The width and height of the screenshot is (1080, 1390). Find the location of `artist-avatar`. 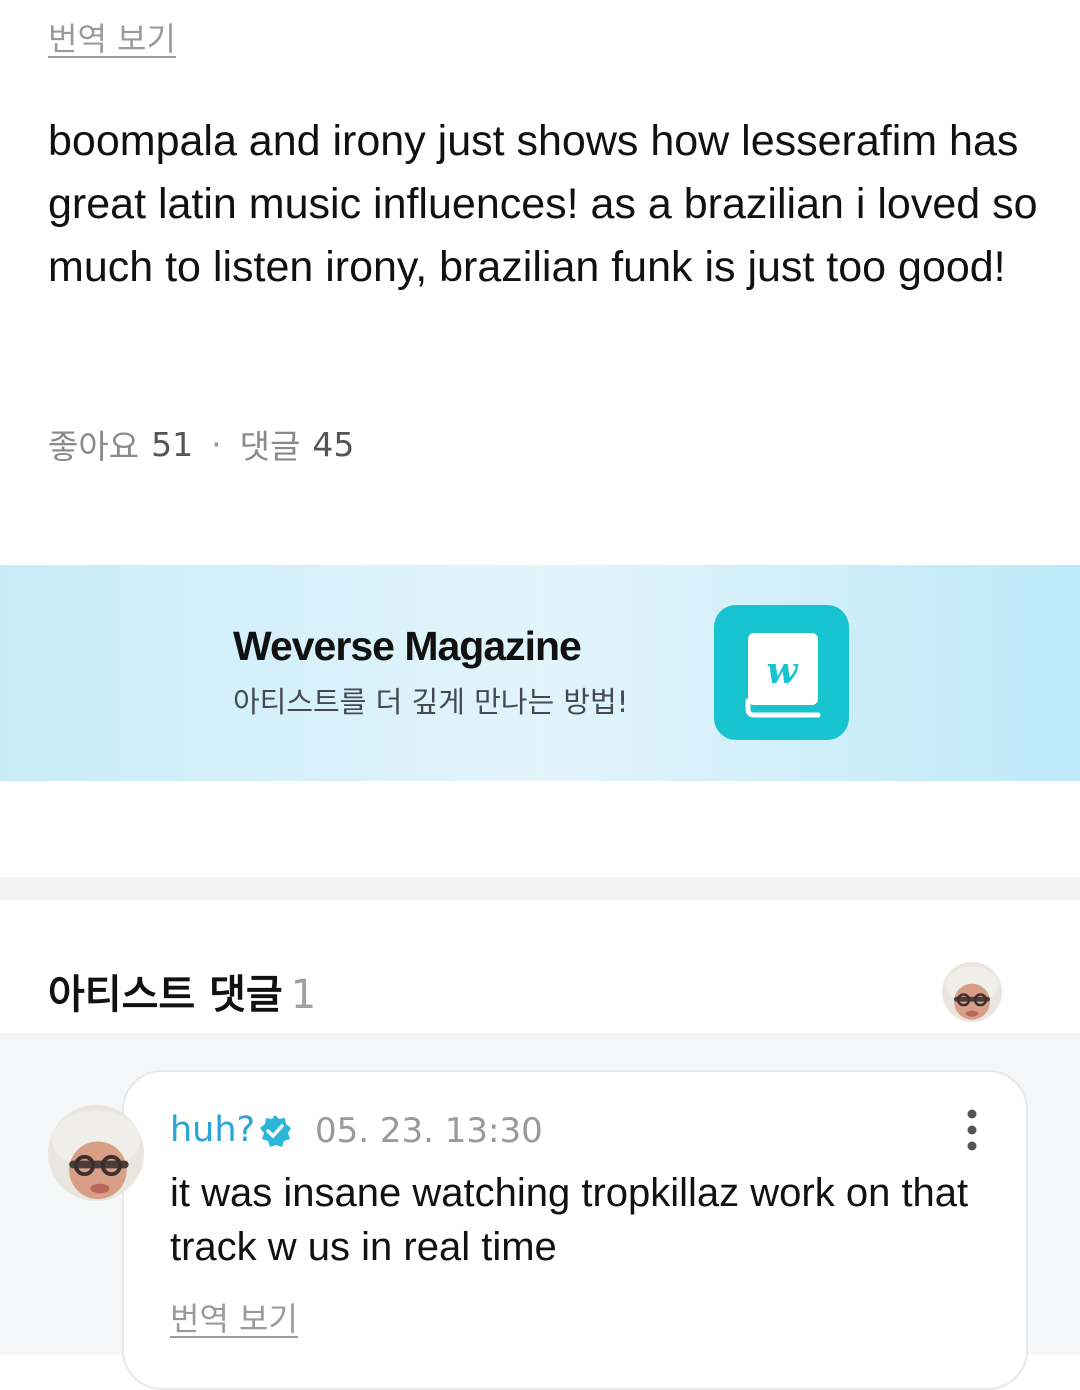

artist-avatar is located at coordinates (972, 992).